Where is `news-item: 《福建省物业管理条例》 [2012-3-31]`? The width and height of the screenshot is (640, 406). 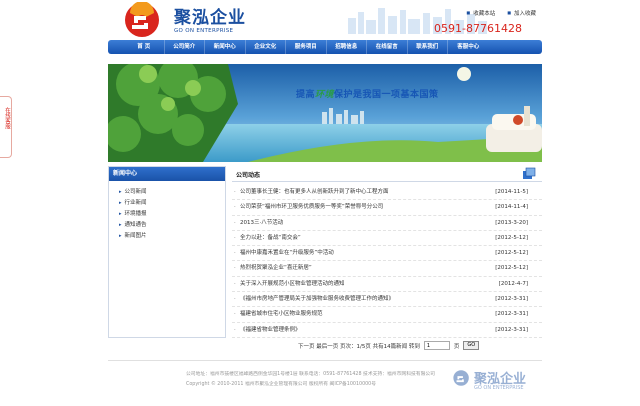 news-item: 《福建省物业管理条例》 [2012-3-31] is located at coordinates (387, 330).